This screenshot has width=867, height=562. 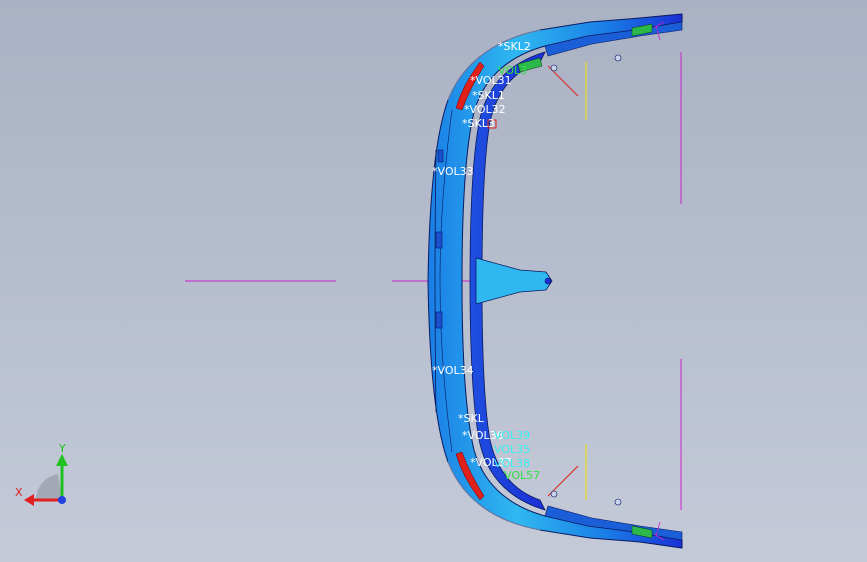 I want to click on annotation-labels-cyan: VOL39 VOL35 VOL38, so click(x=512, y=449).